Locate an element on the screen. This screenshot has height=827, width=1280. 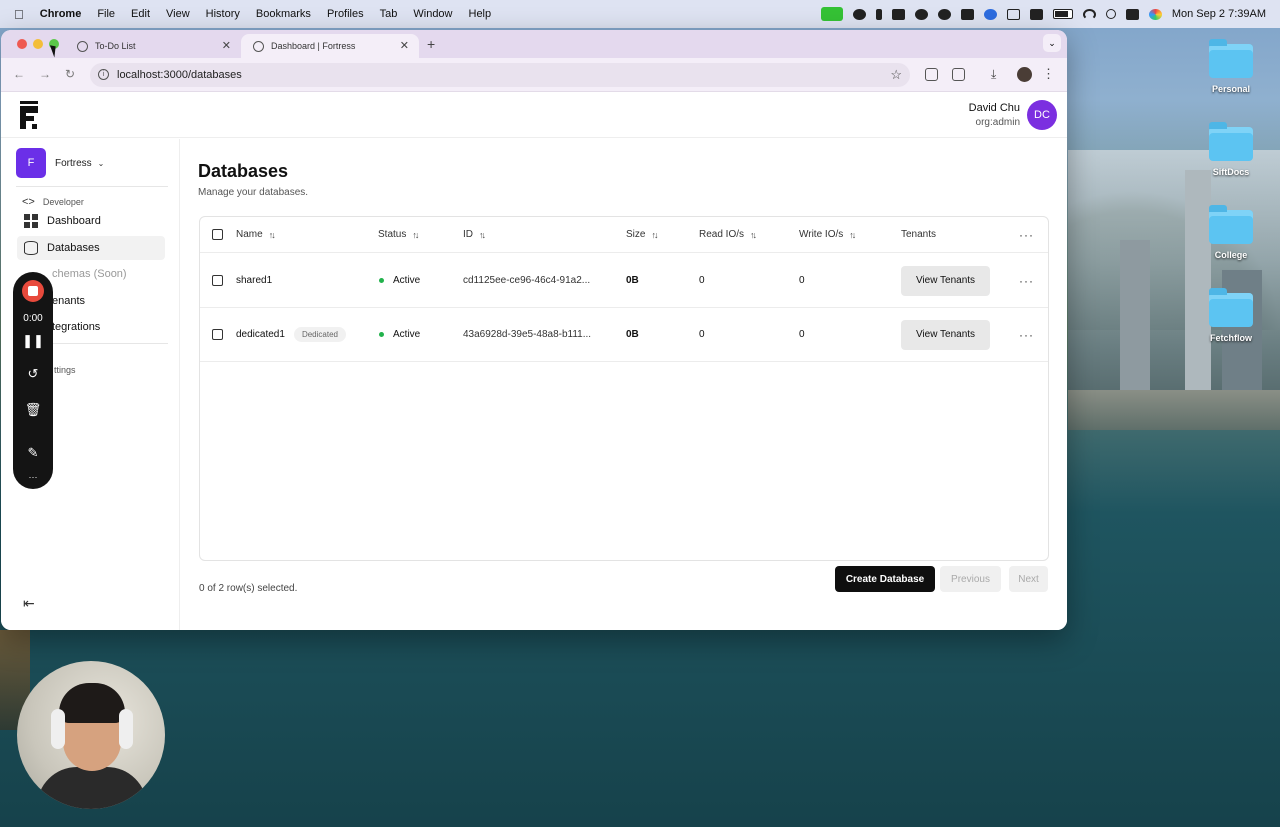
close-window-button is located at coordinates (22, 44).